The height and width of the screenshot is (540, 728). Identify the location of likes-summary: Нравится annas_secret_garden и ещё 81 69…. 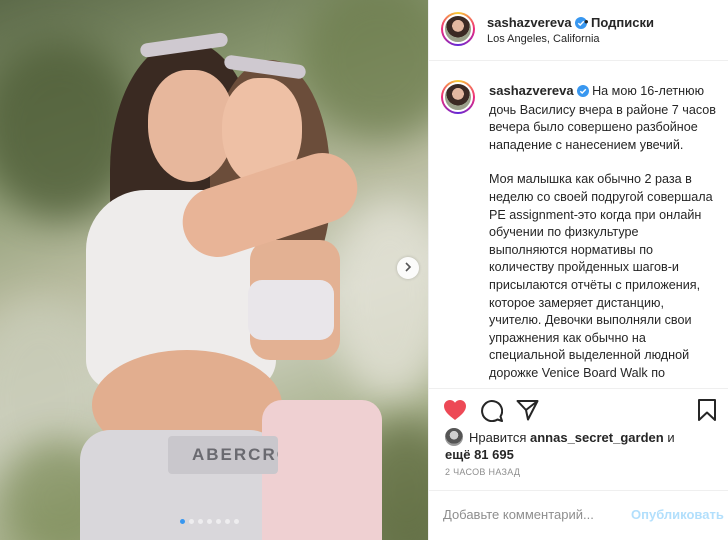
(585, 445).